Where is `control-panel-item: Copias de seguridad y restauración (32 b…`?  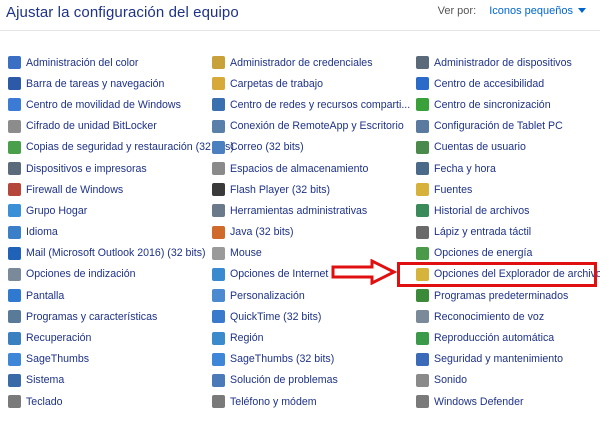 control-panel-item: Copias de seguridad y restauración (32 b… is located at coordinates (121, 147).